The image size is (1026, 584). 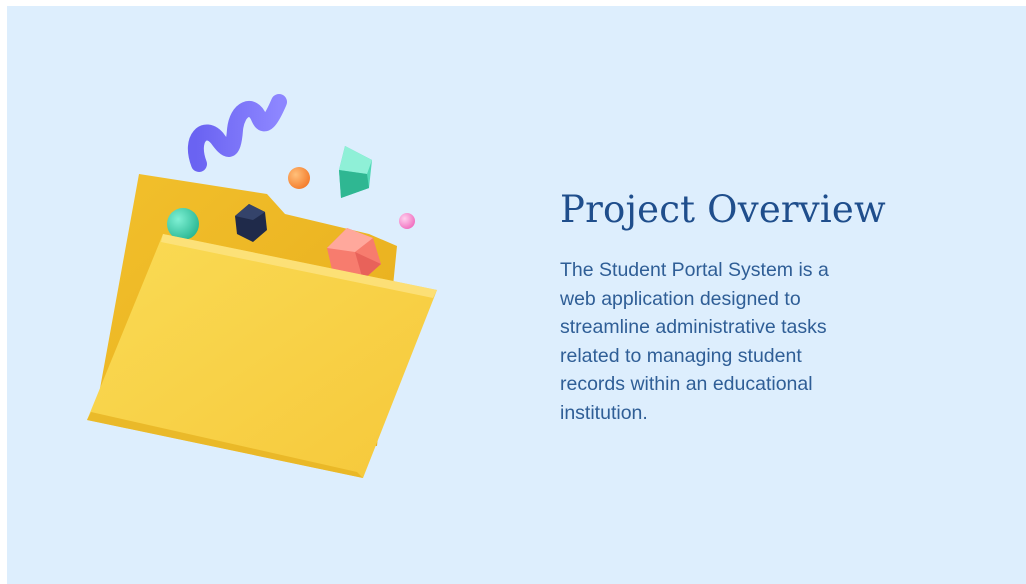 What do you see at coordinates (237, 133) in the screenshot?
I see `squiggle-shape` at bounding box center [237, 133].